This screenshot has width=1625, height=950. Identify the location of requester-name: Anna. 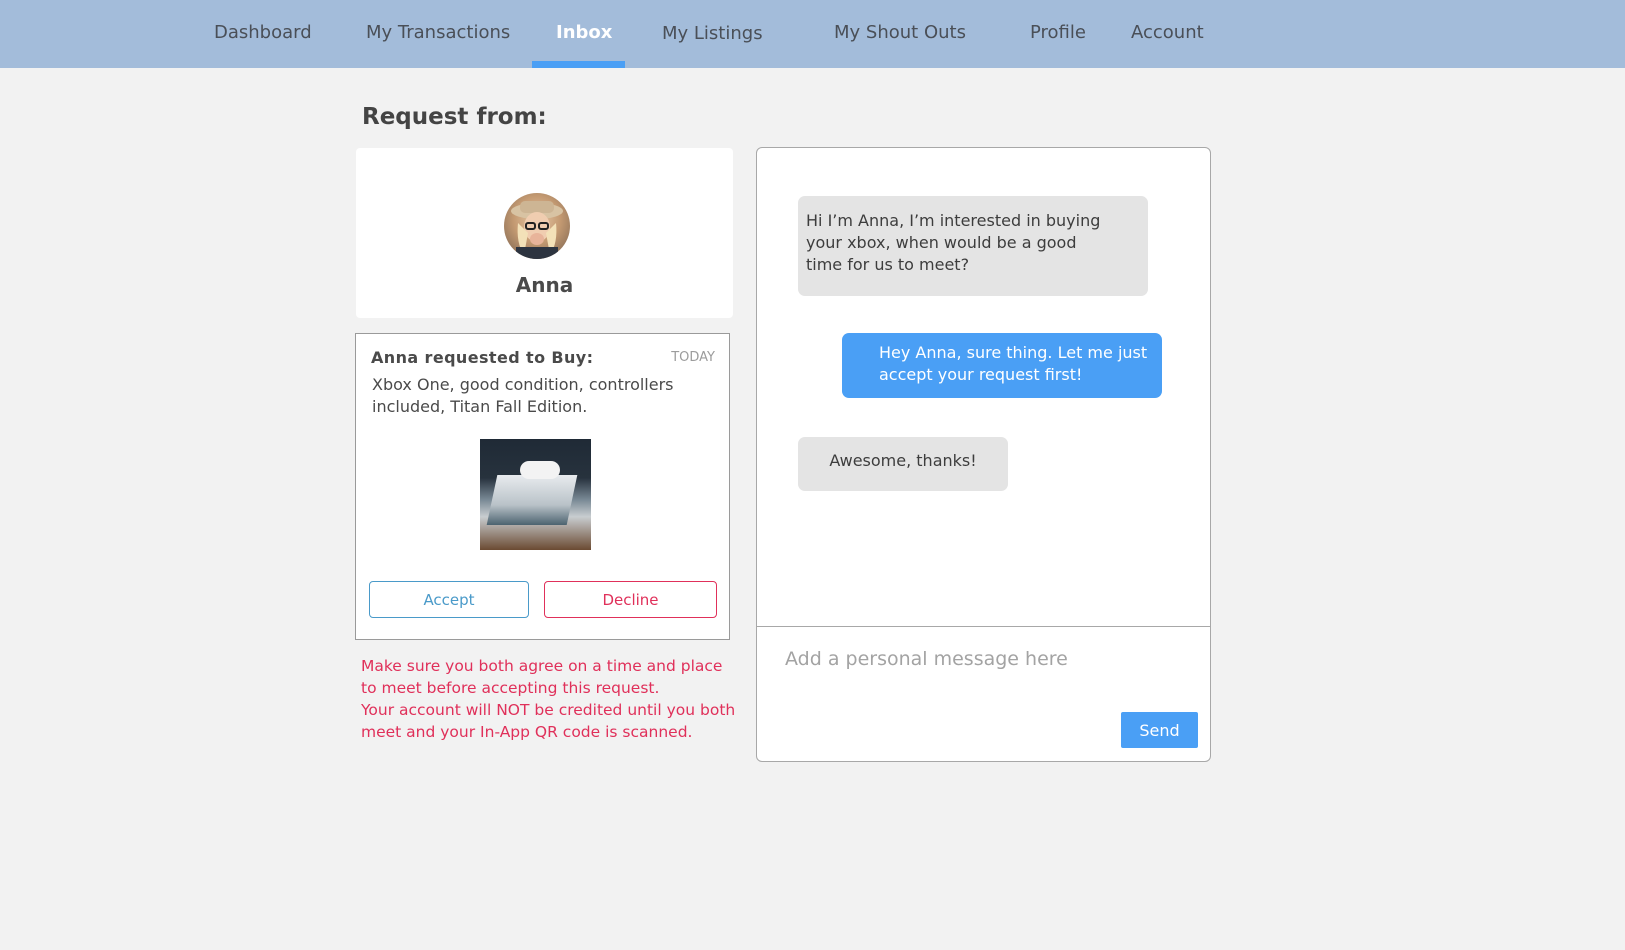
(544, 285).